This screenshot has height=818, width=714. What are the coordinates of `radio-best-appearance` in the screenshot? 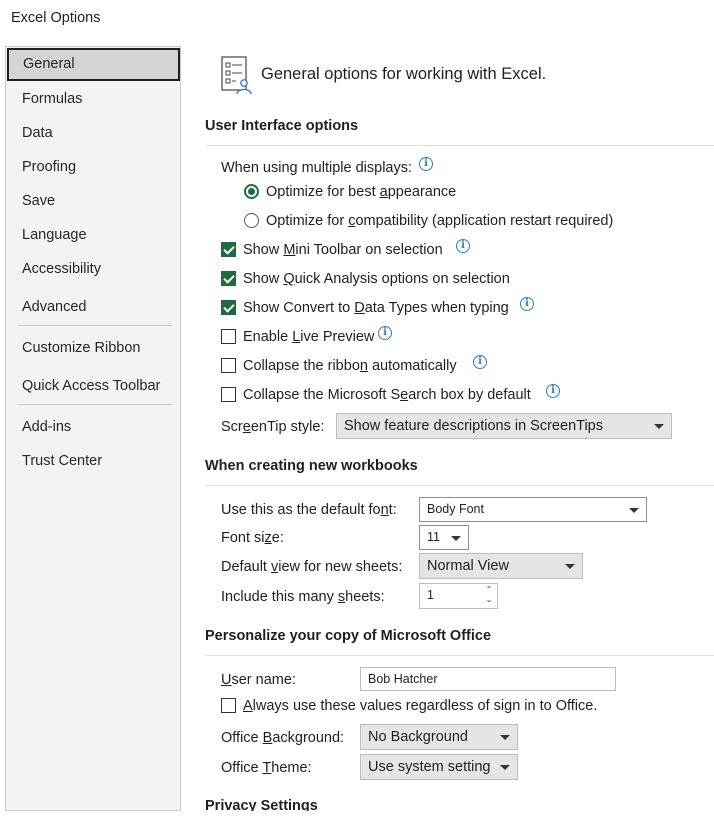 It's located at (251, 191).